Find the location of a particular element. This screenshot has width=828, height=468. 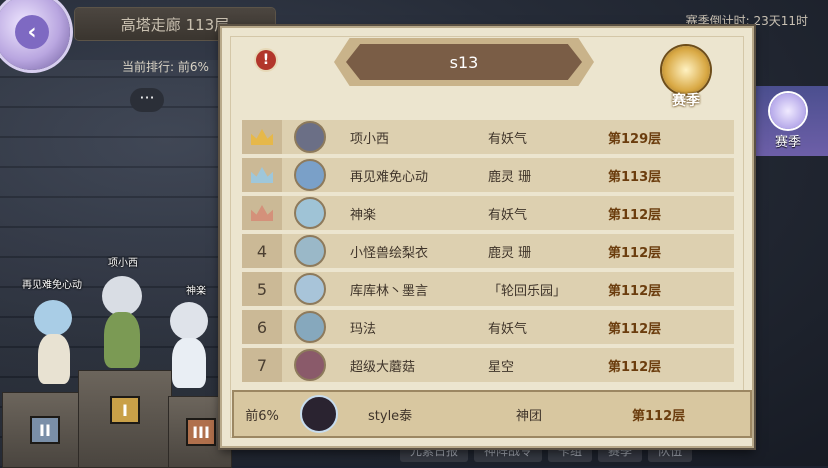

season-side-button: 赛季 is located at coordinates (788, 121).